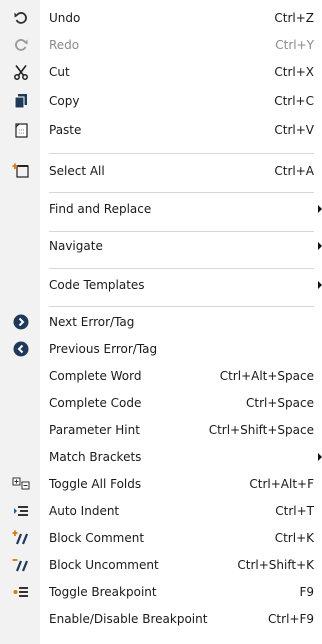 The image size is (322, 644). What do you see at coordinates (161, 457) in the screenshot?
I see `menu-item-match-brackets: Match Brackets` at bounding box center [161, 457].